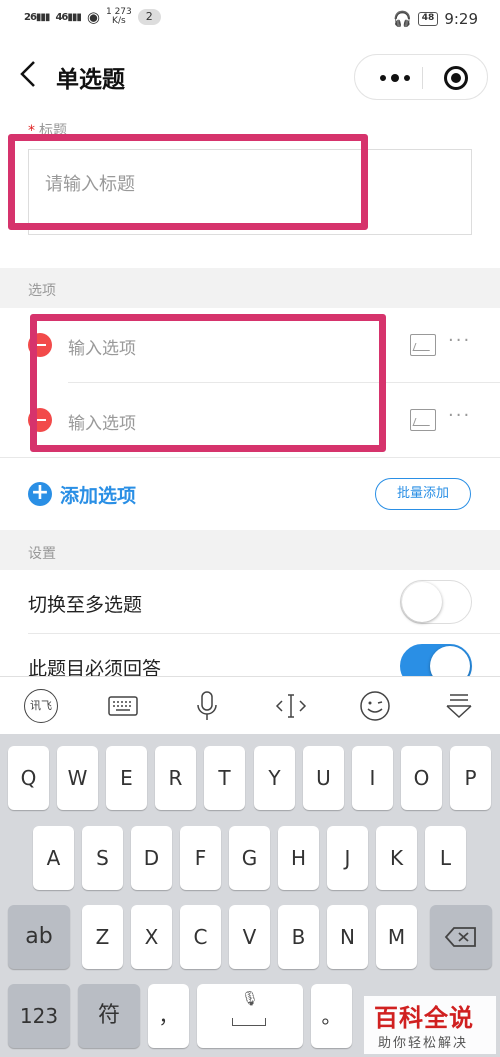 Image resolution: width=500 pixels, height=1057 pixels. What do you see at coordinates (207, 706) in the screenshot?
I see `microphone-icon` at bounding box center [207, 706].